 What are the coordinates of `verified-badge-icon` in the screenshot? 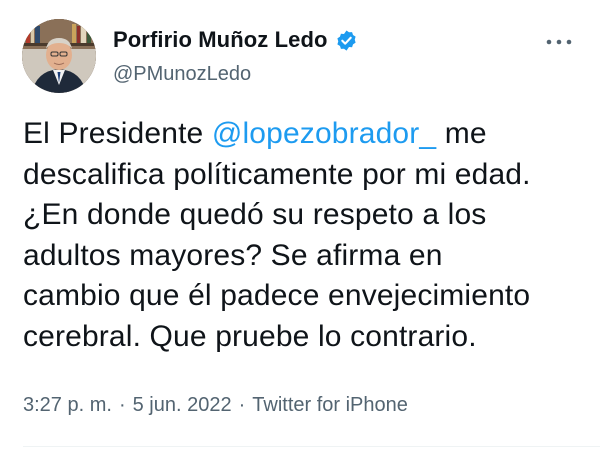 It's located at (346, 40).